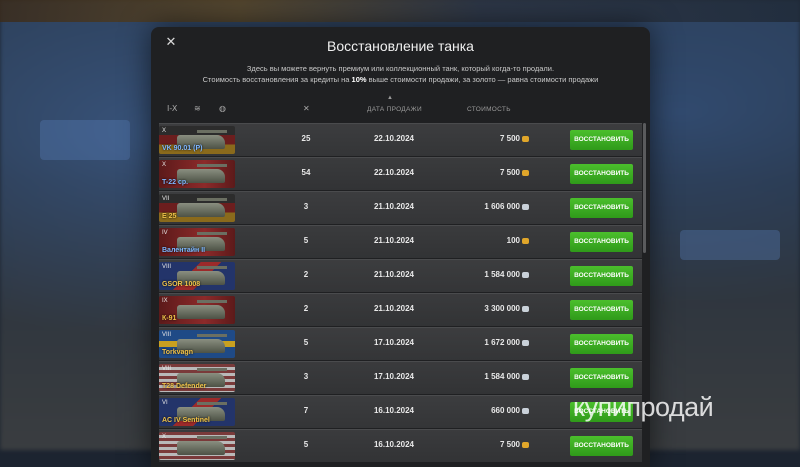 Image resolution: width=800 pixels, height=467 pixels. I want to click on background-blur-block, so click(85, 140).